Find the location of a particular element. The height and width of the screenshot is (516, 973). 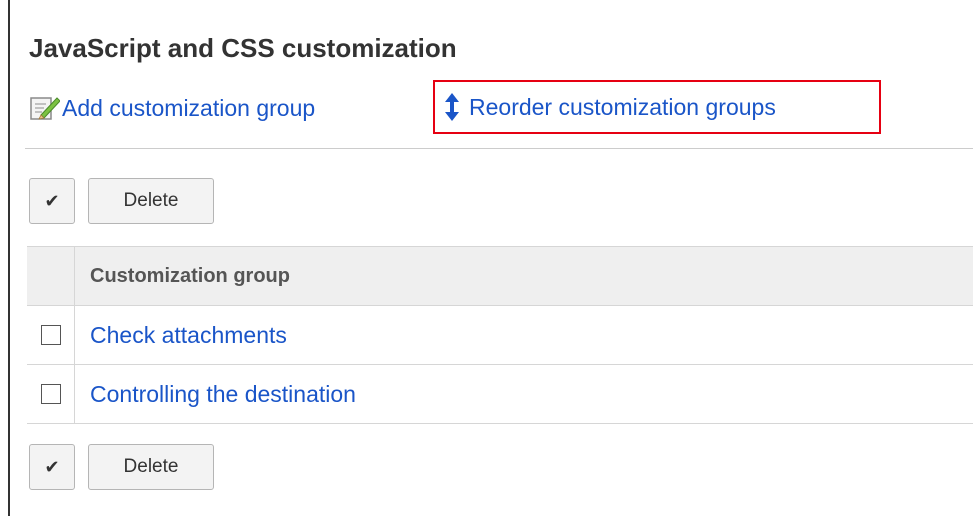

add-customization-group-link: Add customization group is located at coordinates (172, 108).